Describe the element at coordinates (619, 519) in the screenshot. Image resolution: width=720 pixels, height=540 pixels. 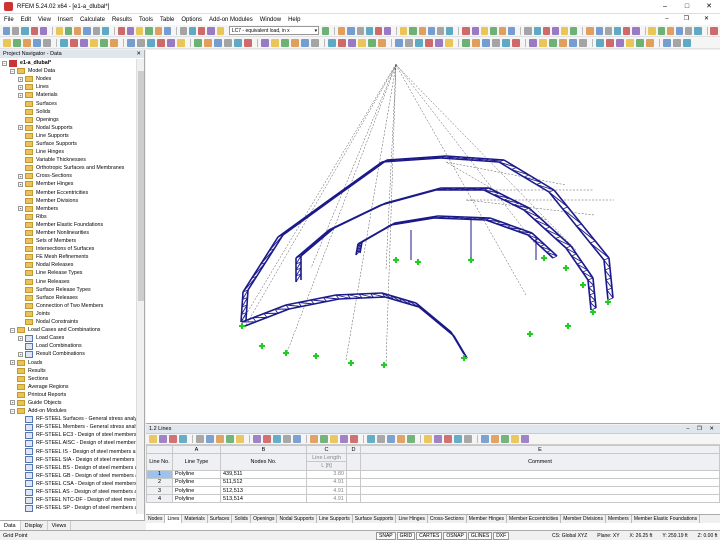
I see `sheet-tab-members: Members` at that location.